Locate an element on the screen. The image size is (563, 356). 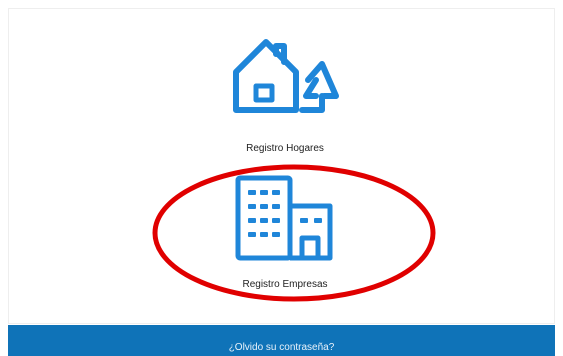
registro-empresas-button: Registro Empresas is located at coordinates (285, 237).